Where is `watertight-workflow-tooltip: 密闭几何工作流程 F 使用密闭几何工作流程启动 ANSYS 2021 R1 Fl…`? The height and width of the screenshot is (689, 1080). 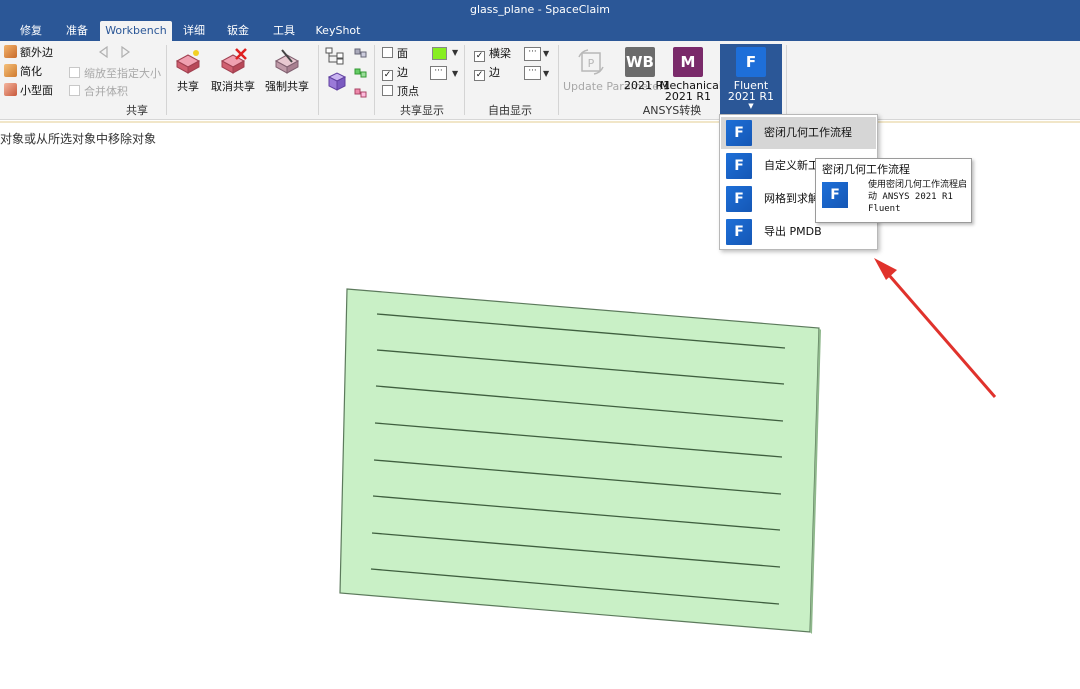 watertight-workflow-tooltip: 密闭几何工作流程 F 使用密闭几何工作流程启动 ANSYS 2021 R1 Fl… is located at coordinates (893, 190).